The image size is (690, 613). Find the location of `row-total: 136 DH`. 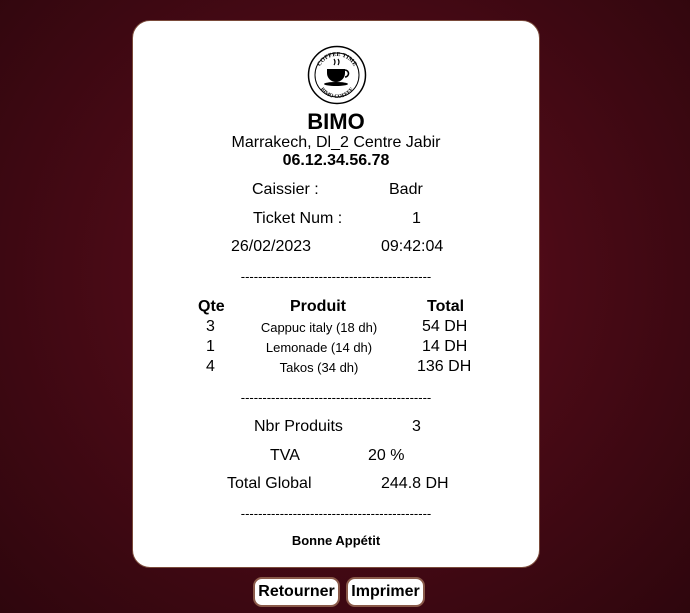

row-total: 136 DH is located at coordinates (444, 366).